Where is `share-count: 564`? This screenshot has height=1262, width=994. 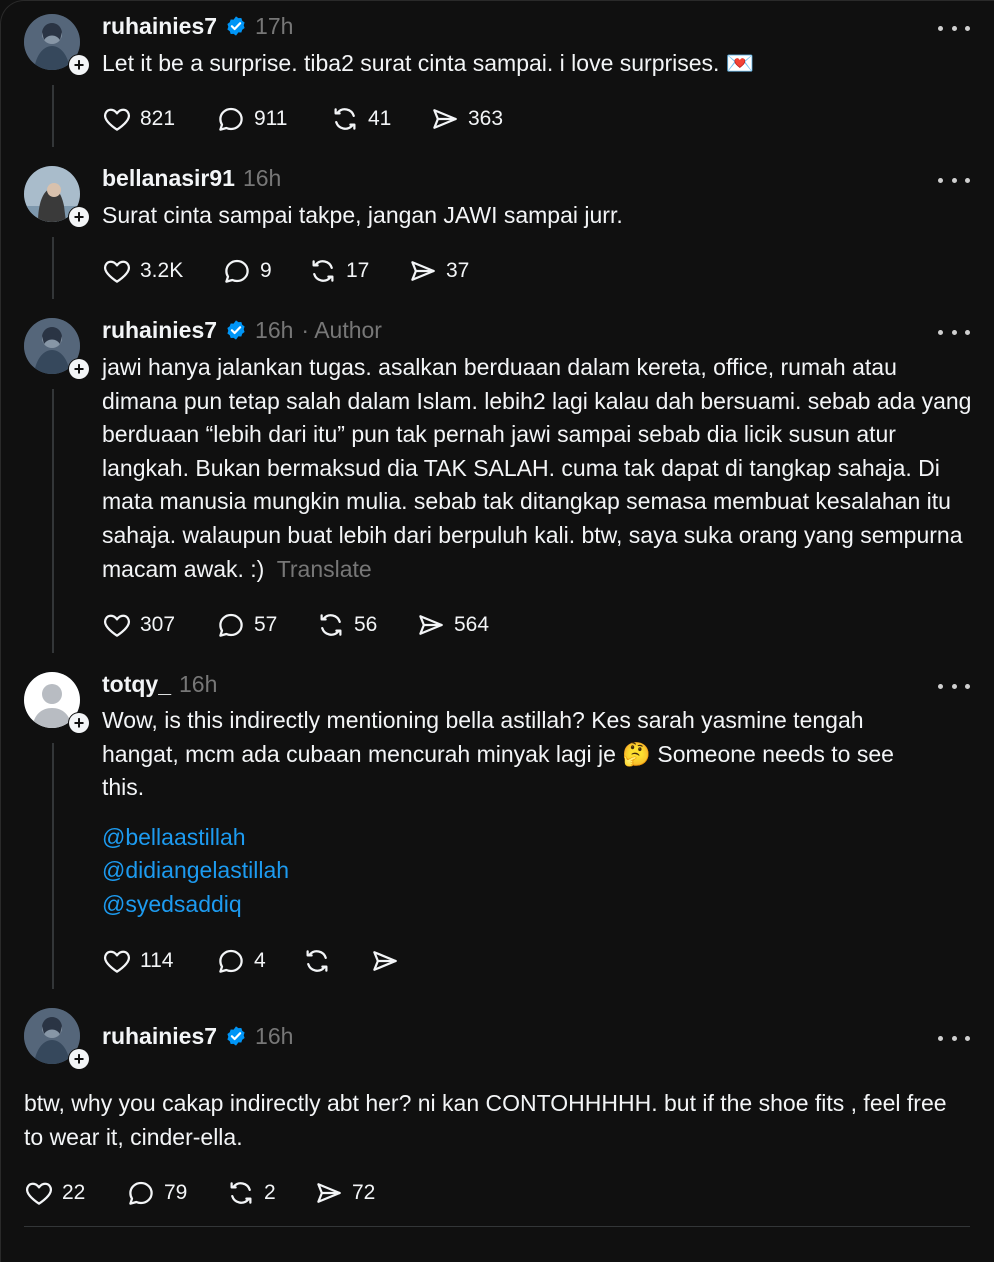 share-count: 564 is located at coordinates (472, 624).